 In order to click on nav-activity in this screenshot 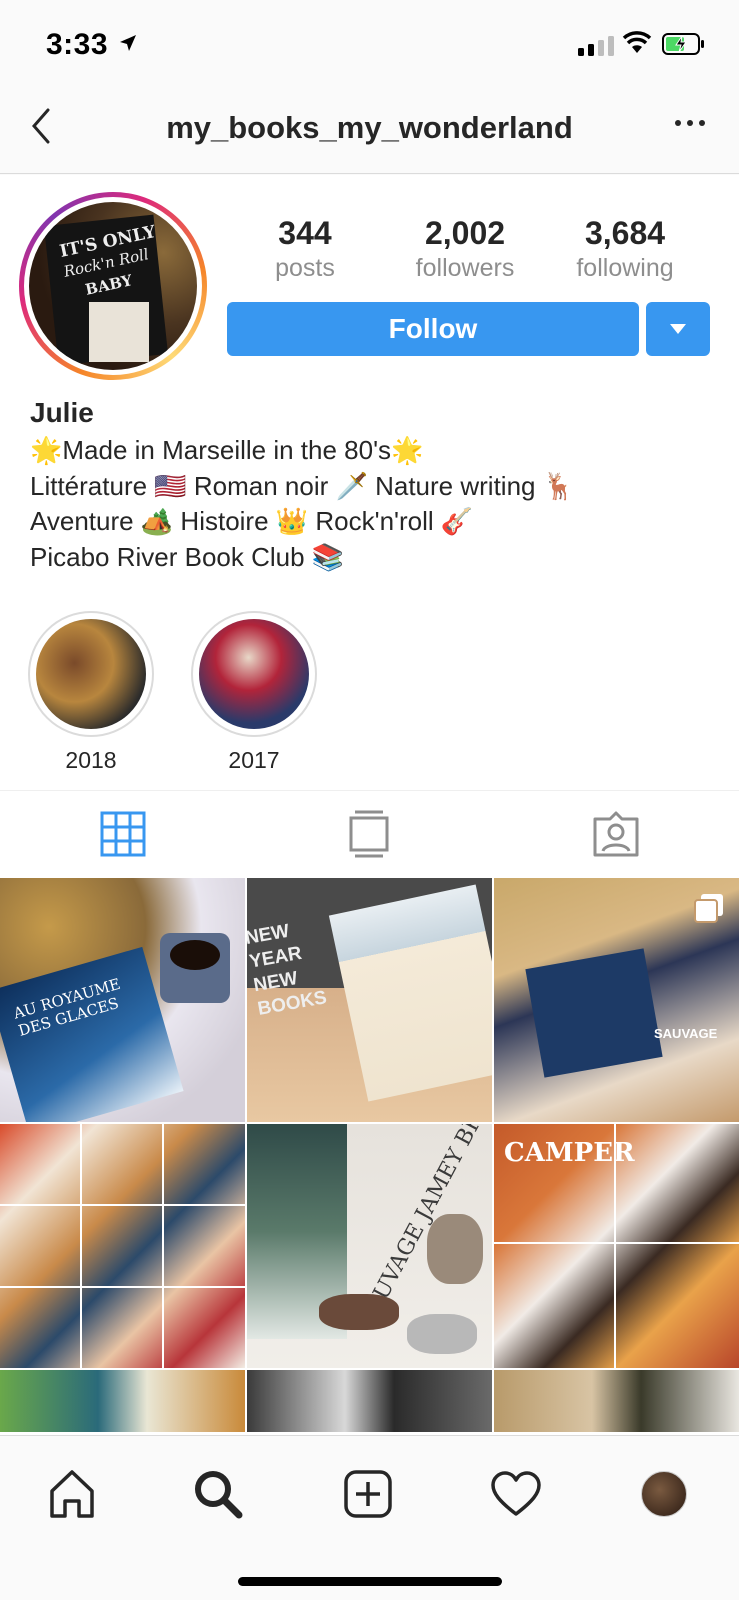, I will do `click(516, 1494)`.